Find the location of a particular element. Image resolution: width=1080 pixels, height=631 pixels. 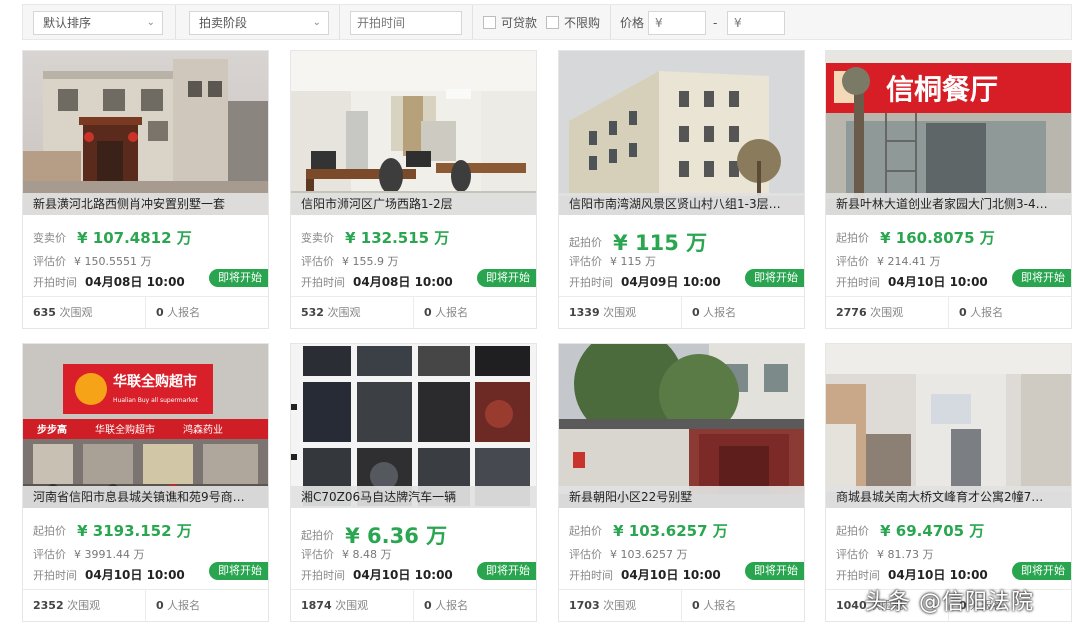

eval-row: 评估价 ¥ 3991.44 万 is located at coordinates (88, 554).